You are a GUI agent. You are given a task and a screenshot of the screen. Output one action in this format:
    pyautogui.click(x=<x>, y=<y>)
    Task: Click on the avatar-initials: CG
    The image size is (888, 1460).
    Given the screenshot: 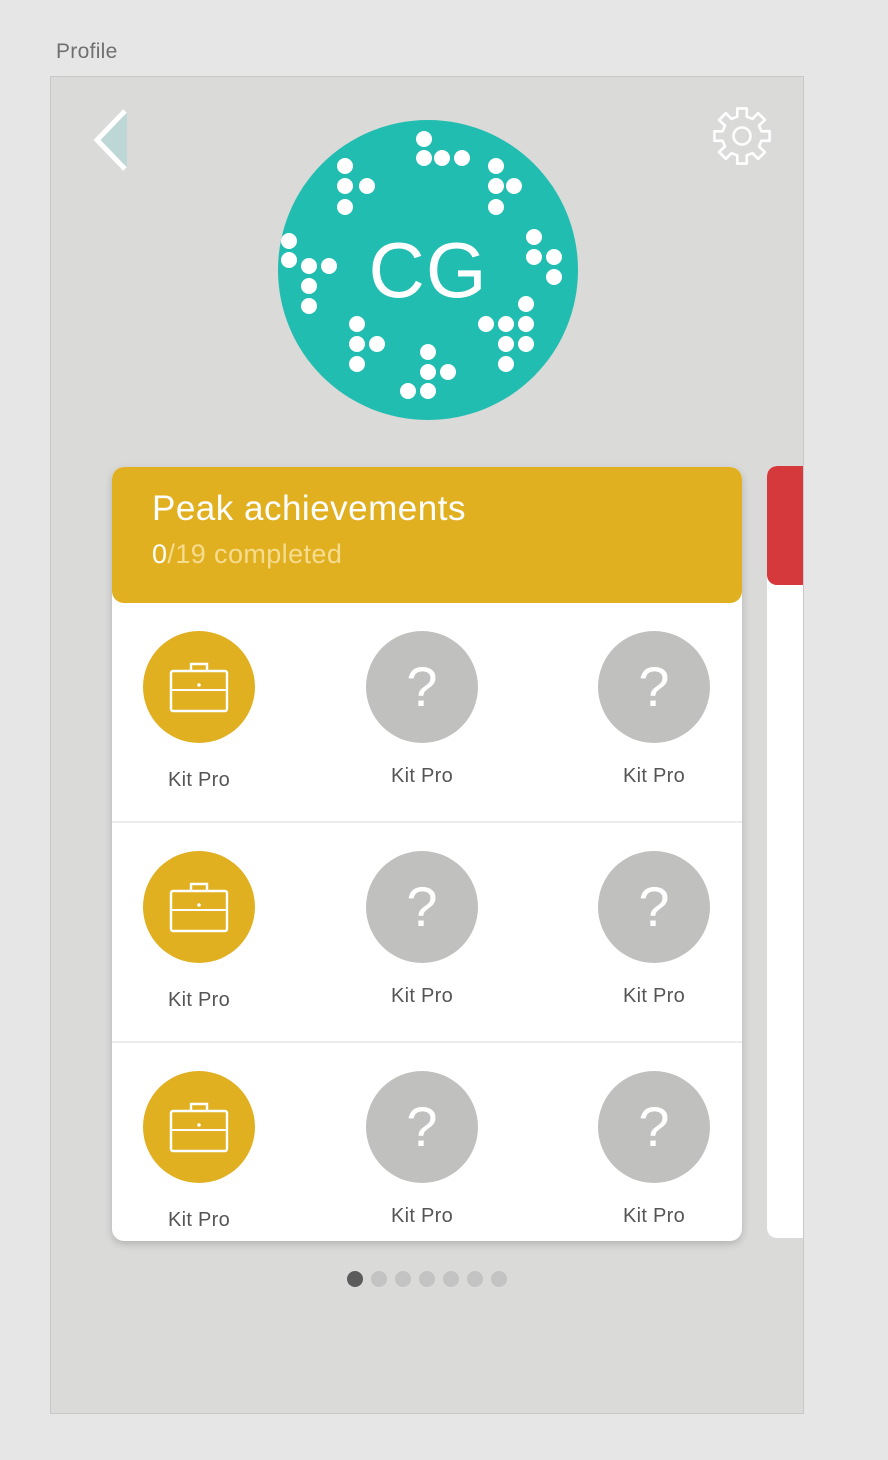 What is the action you would take?
    pyautogui.click(x=428, y=270)
    